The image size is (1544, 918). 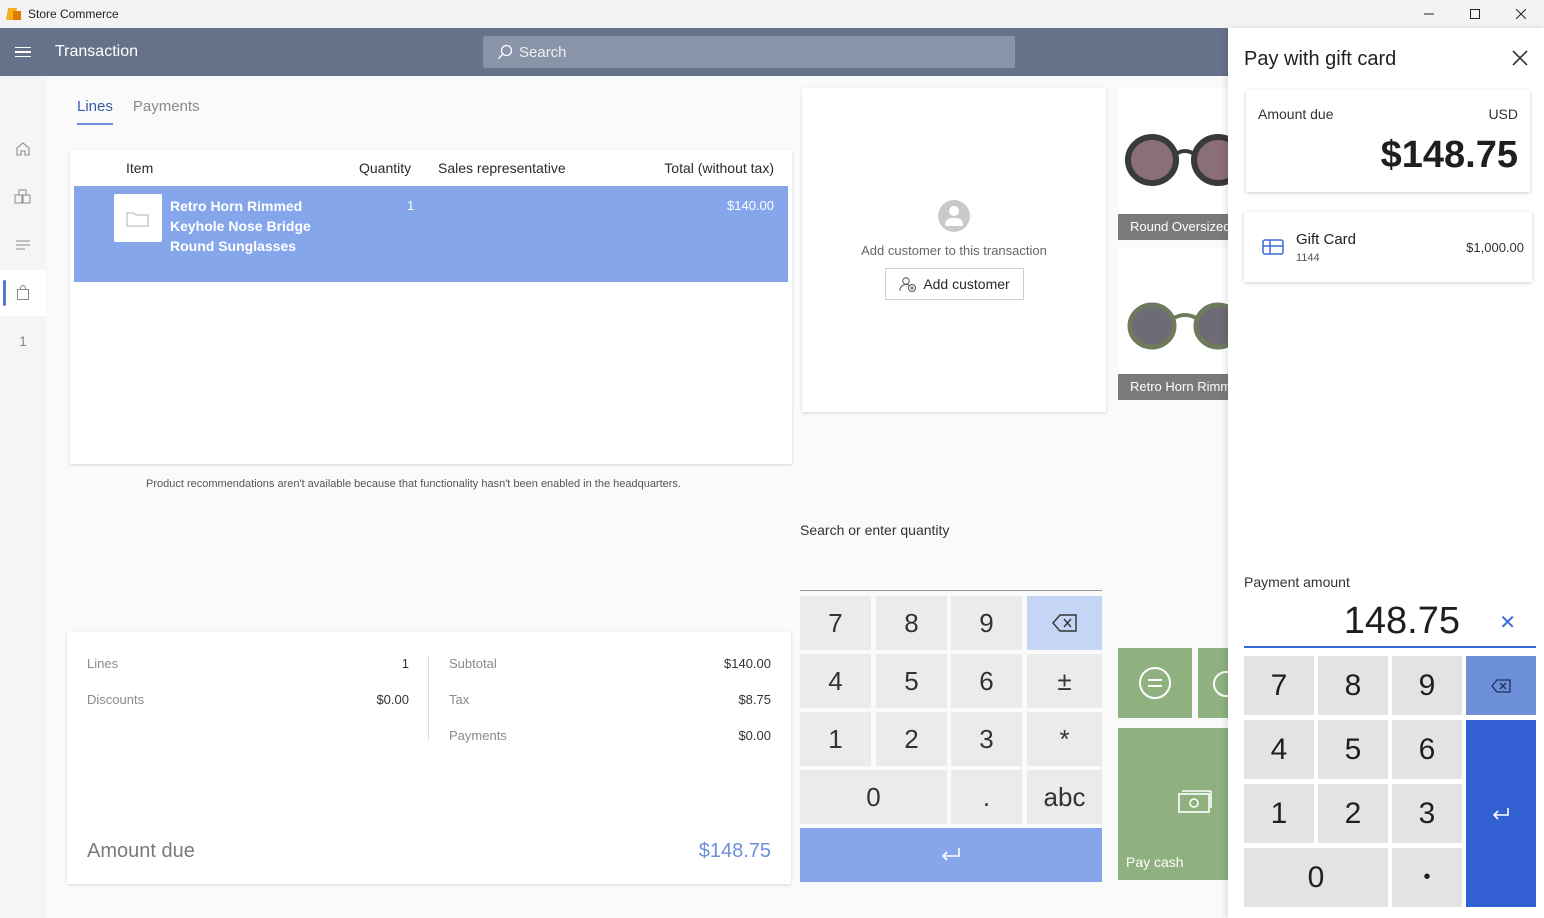 I want to click on keypad-enter-button, so click(x=1501, y=813).